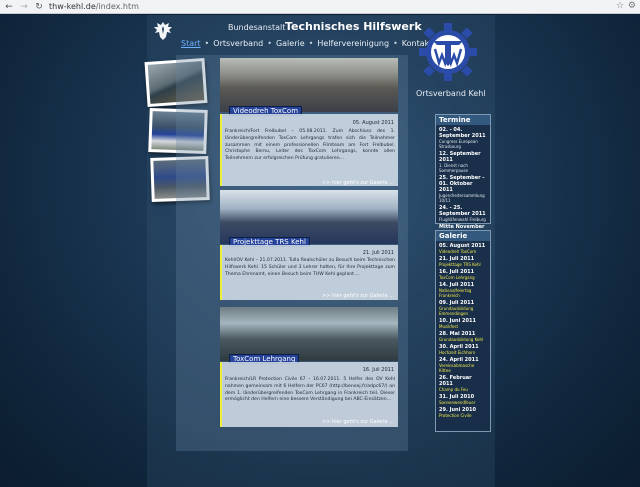  Describe the element at coordinates (463, 290) in the screenshot. I see `galerie-item: 14. Juli 2011 Nationalfeiertag Frankreich` at that location.